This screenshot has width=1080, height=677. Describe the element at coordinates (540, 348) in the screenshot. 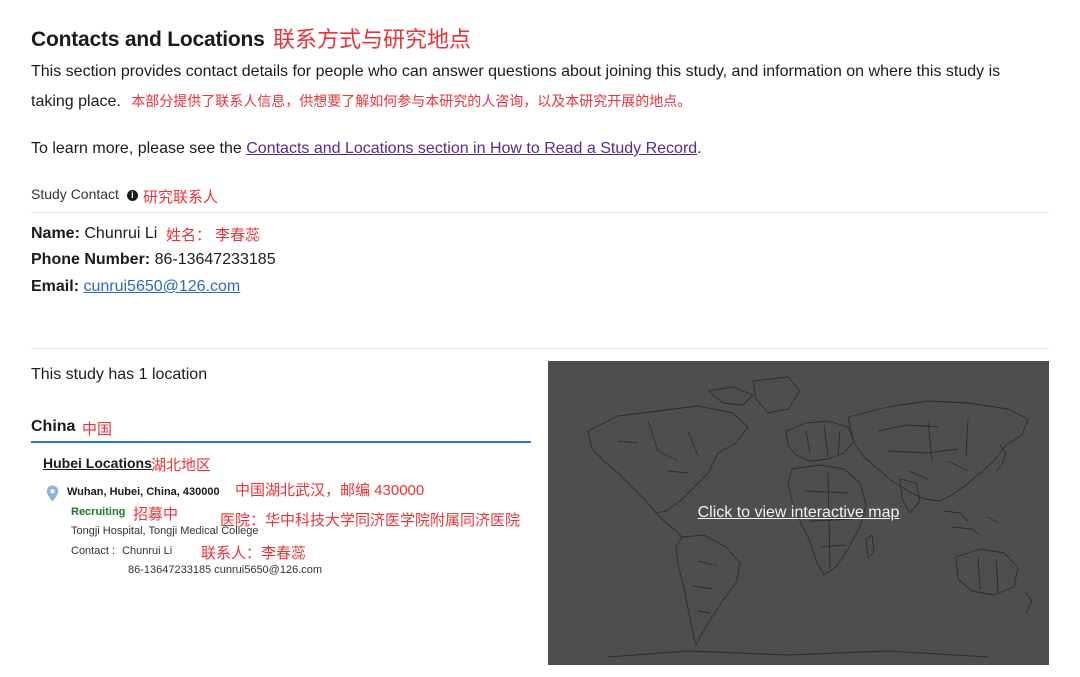

I see `locations-divider` at that location.